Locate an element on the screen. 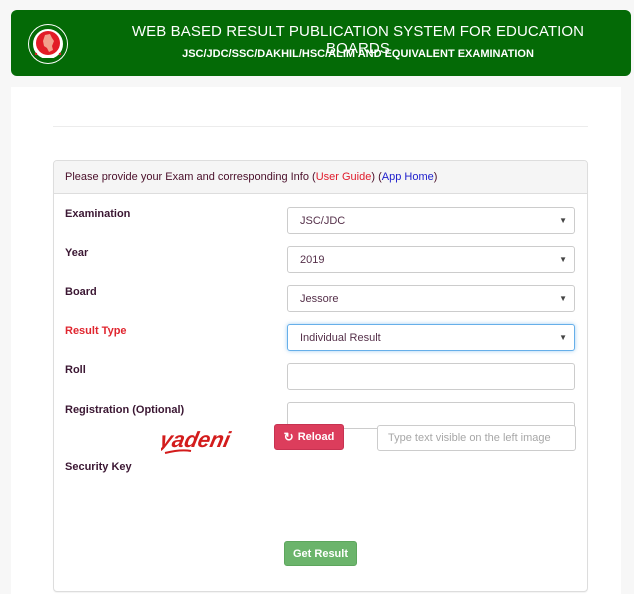 The height and width of the screenshot is (594, 634). security-key-label: Security Key is located at coordinates (98, 467).